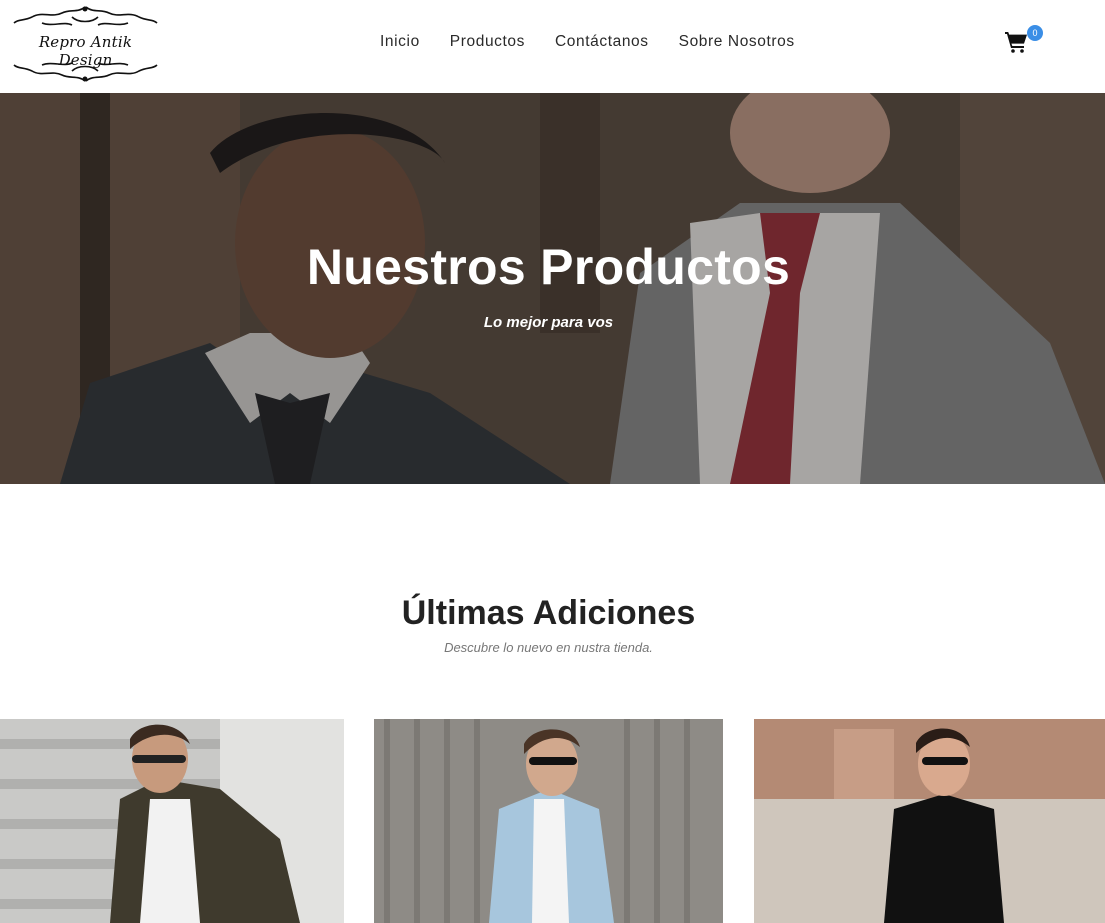 This screenshot has height=923, width=1105. I want to click on brand-logo: Repro Antik Design, so click(85, 44).